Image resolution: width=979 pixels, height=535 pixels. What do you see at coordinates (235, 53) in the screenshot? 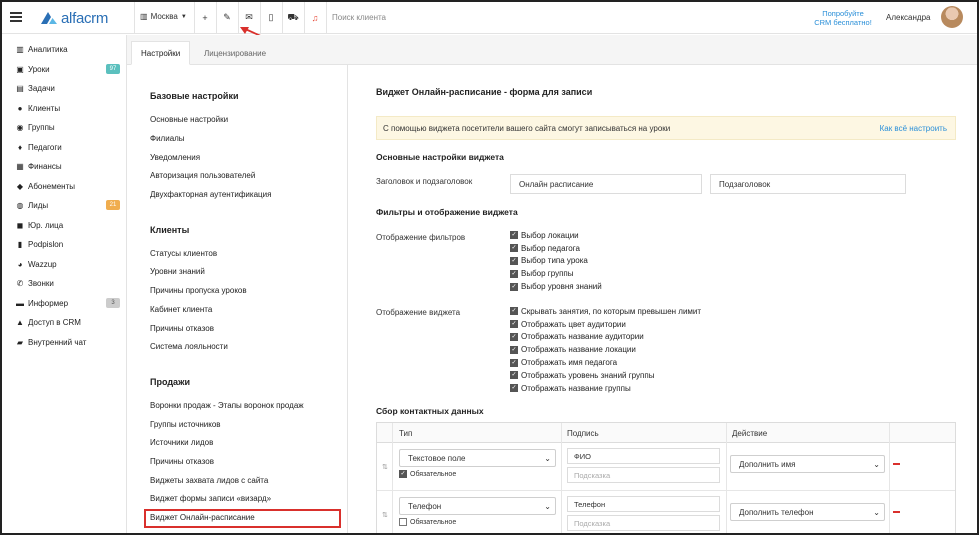
I see `tab-licensing: Лицензирование` at bounding box center [235, 53].